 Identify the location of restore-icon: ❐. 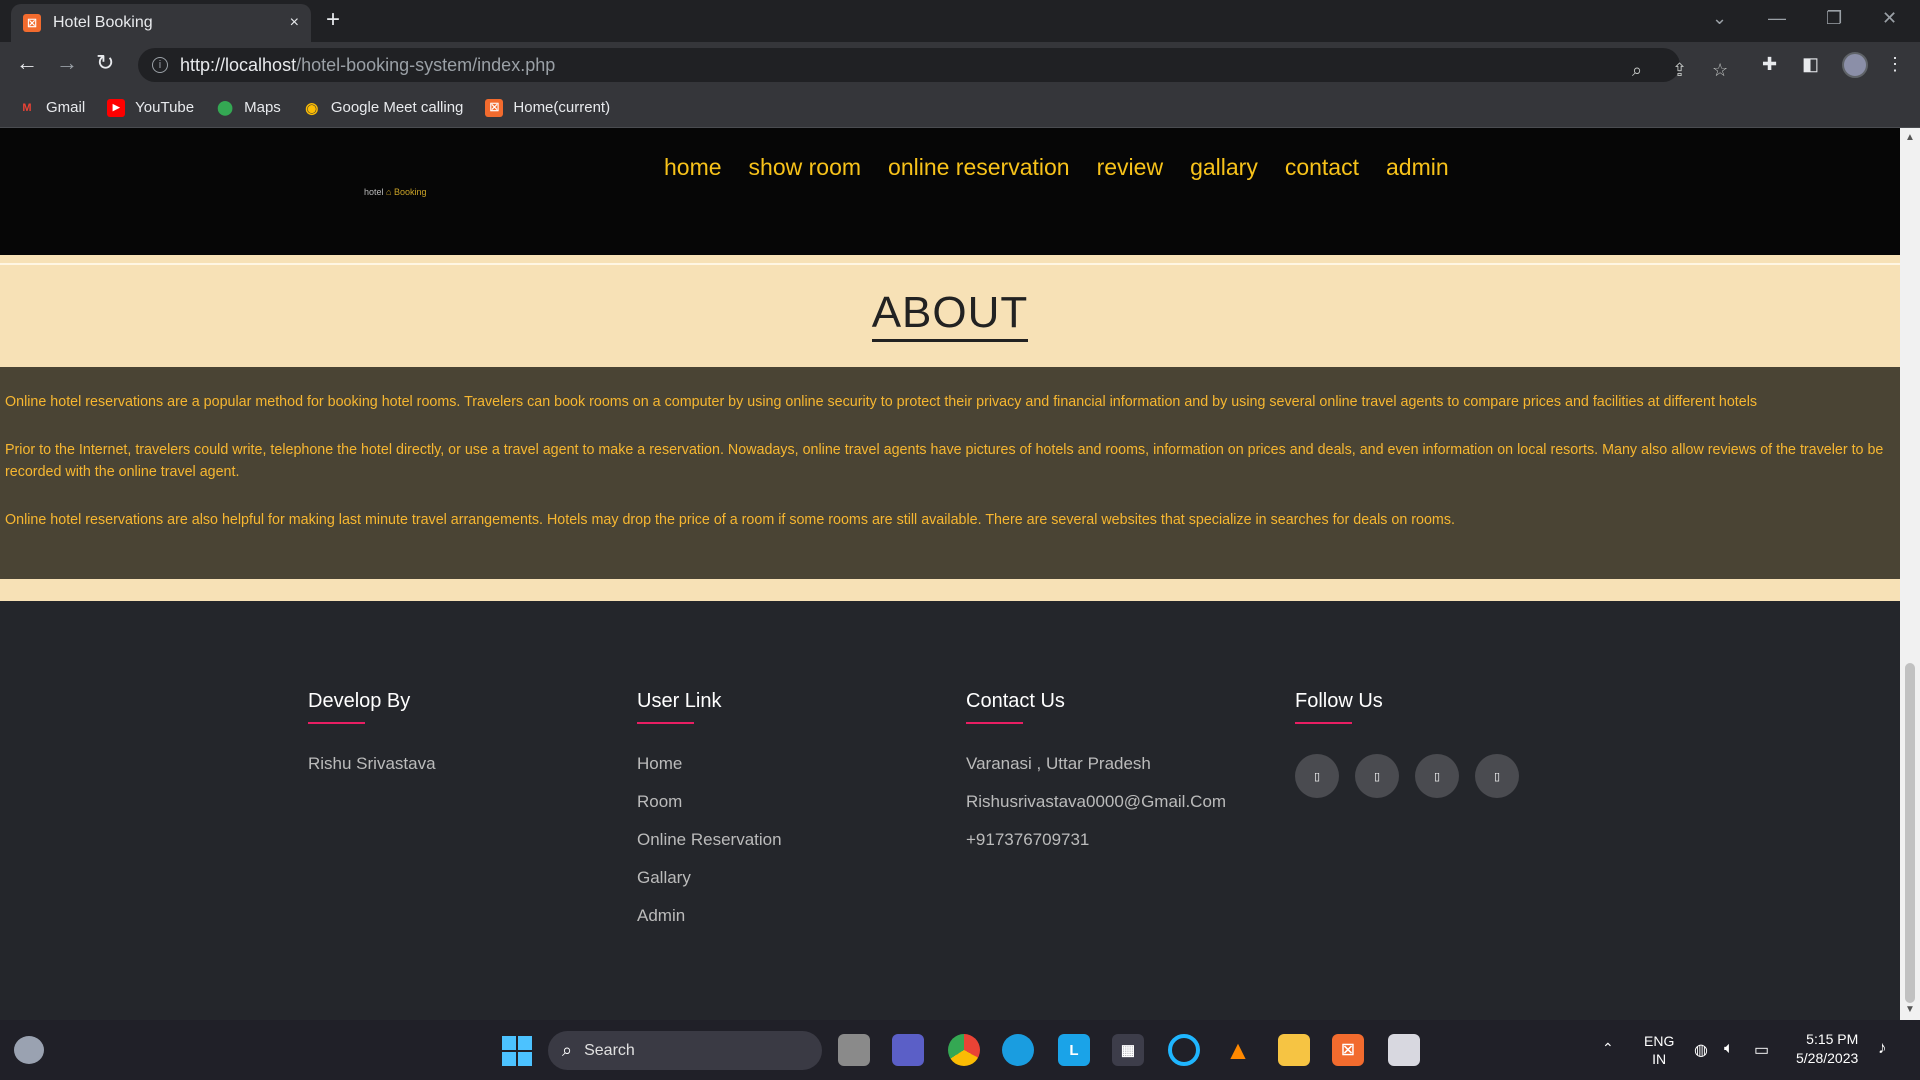
(1834, 18).